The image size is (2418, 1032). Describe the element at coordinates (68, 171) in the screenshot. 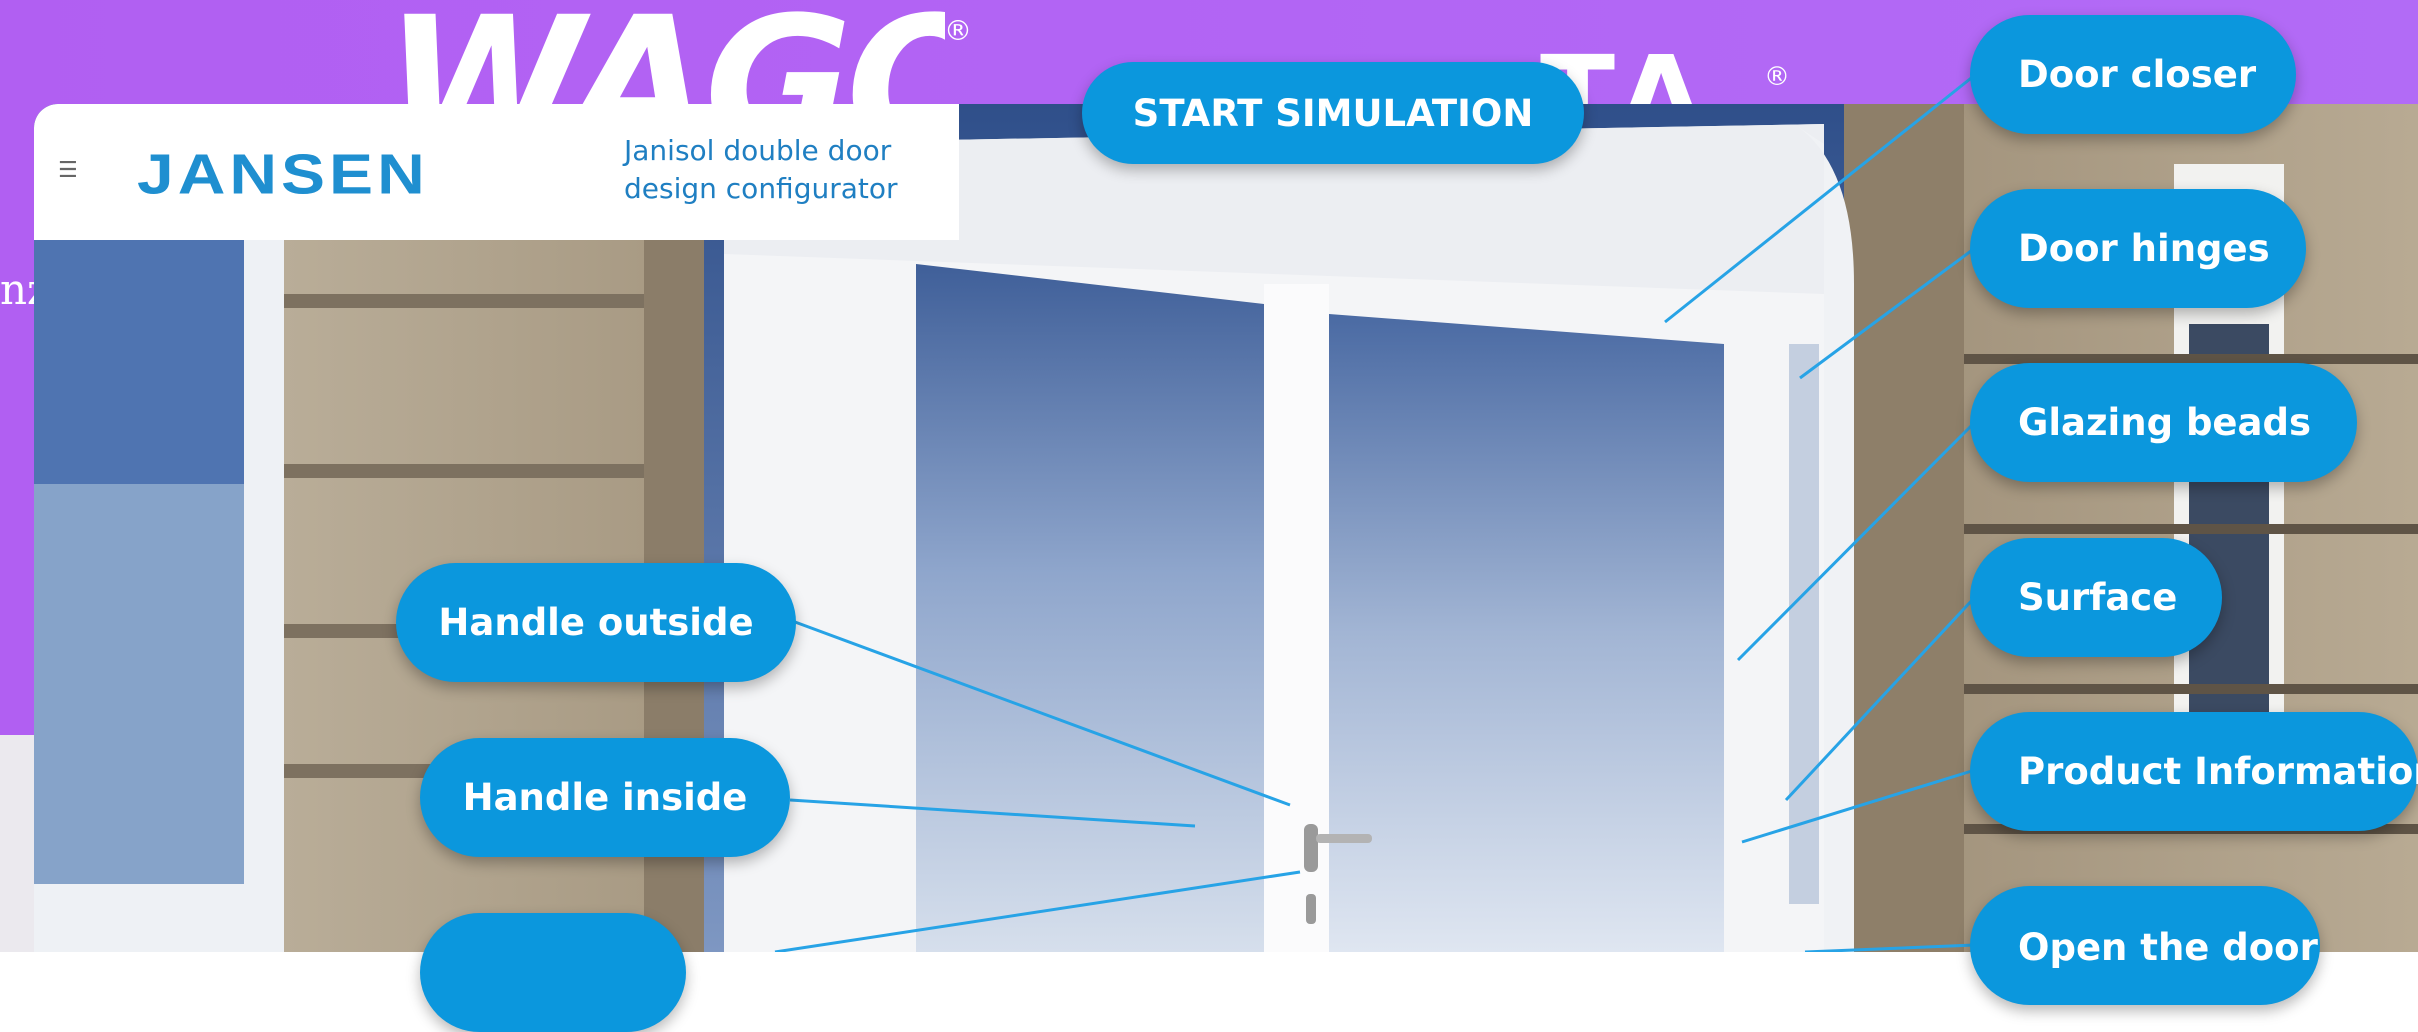

I see `menu-icon: ☰` at that location.